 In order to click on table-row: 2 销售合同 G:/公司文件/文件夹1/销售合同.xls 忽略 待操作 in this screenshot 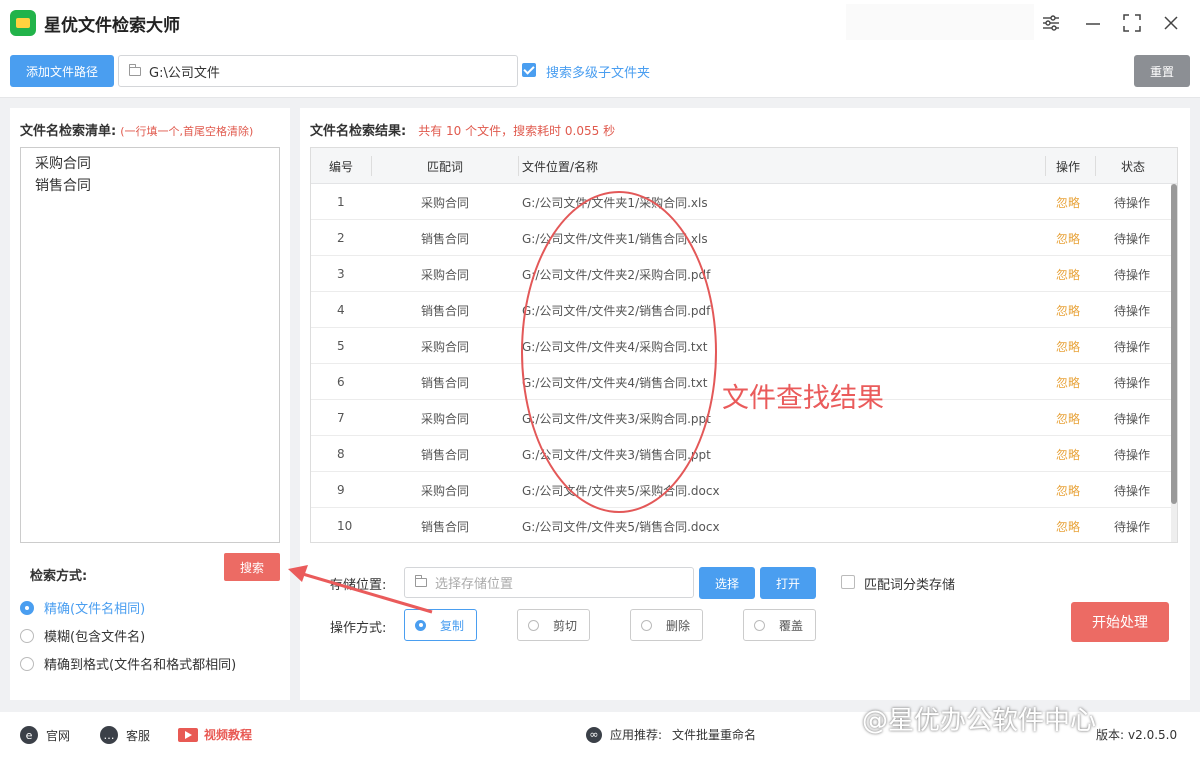, I will do `click(744, 238)`.